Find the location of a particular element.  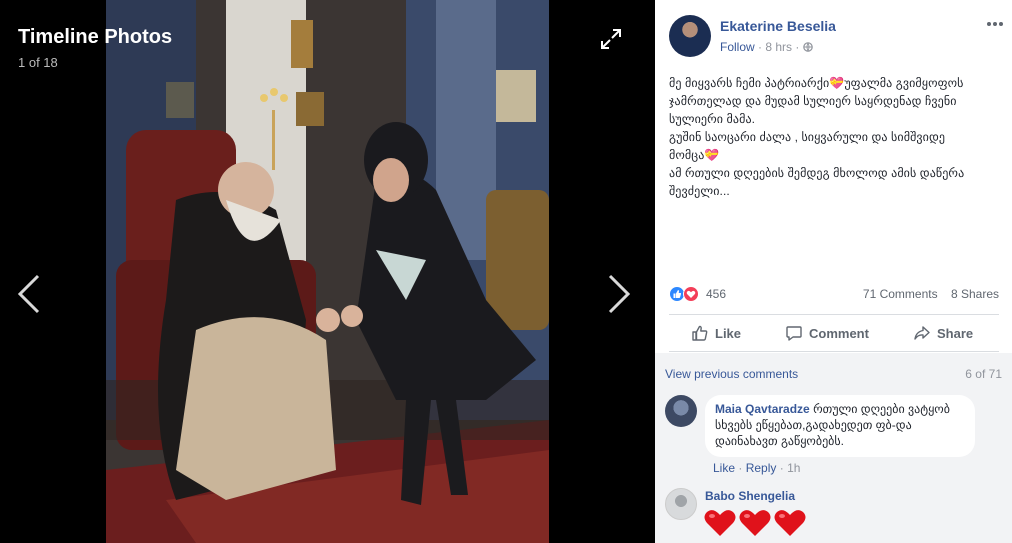

commenter-name: Babo Shengelia is located at coordinates (750, 496).